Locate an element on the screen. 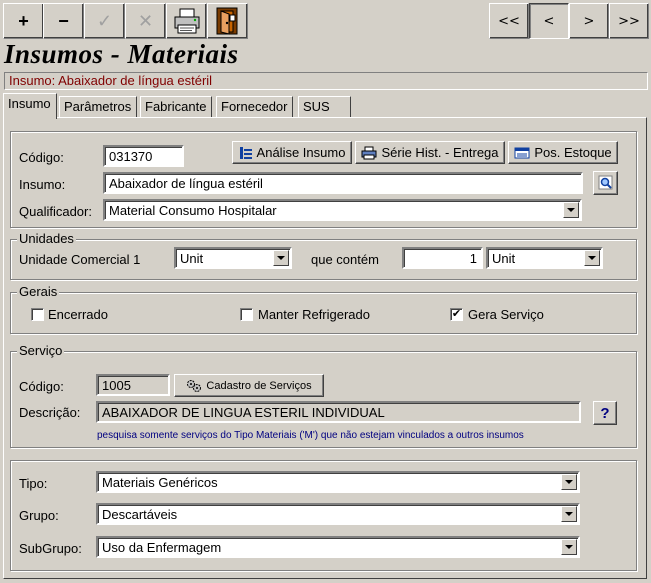  cadastro-servicos-button: Cadastro de Serviços is located at coordinates (249, 385).